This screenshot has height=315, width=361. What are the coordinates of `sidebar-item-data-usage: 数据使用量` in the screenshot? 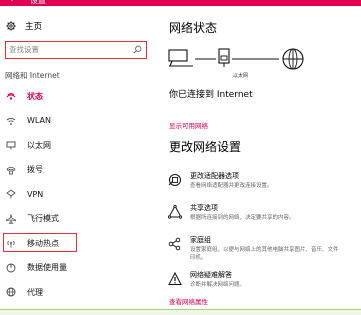 It's located at (79, 268).